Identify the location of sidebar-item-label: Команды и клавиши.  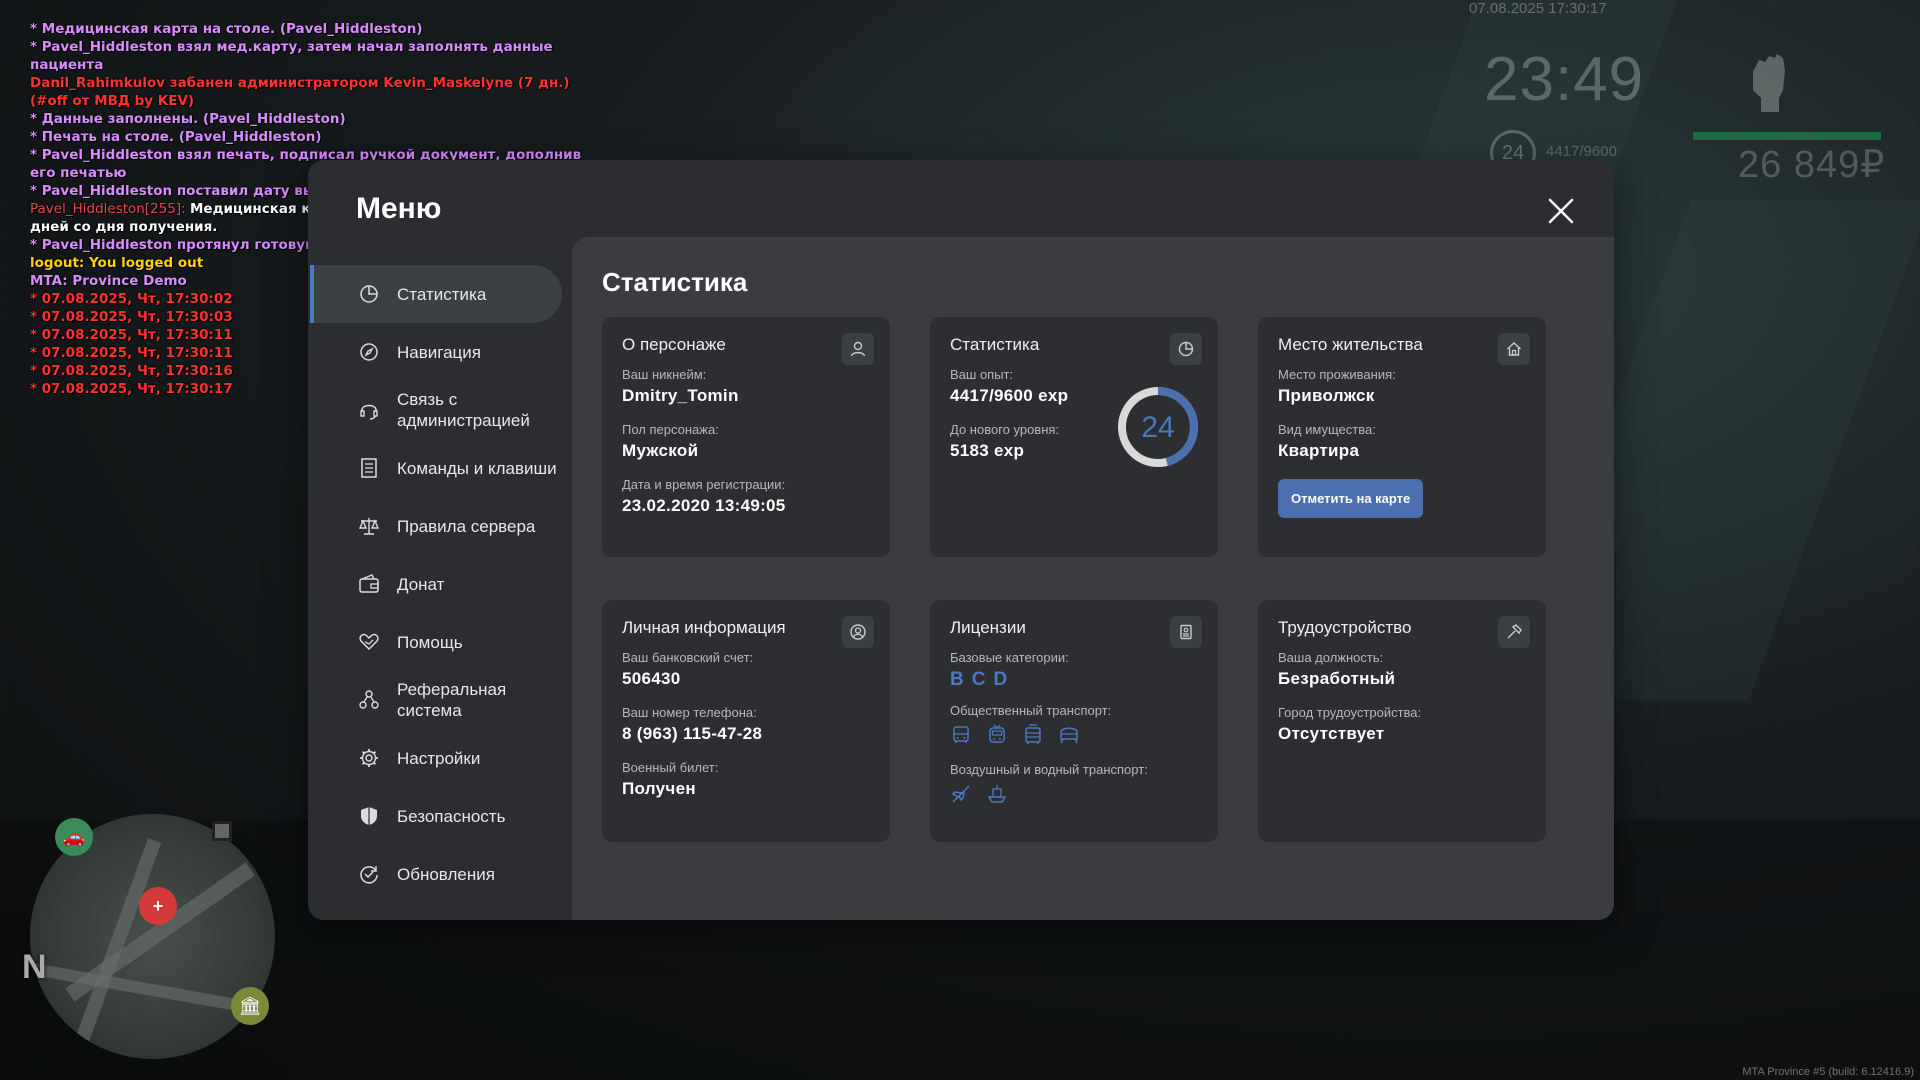
(477, 468).